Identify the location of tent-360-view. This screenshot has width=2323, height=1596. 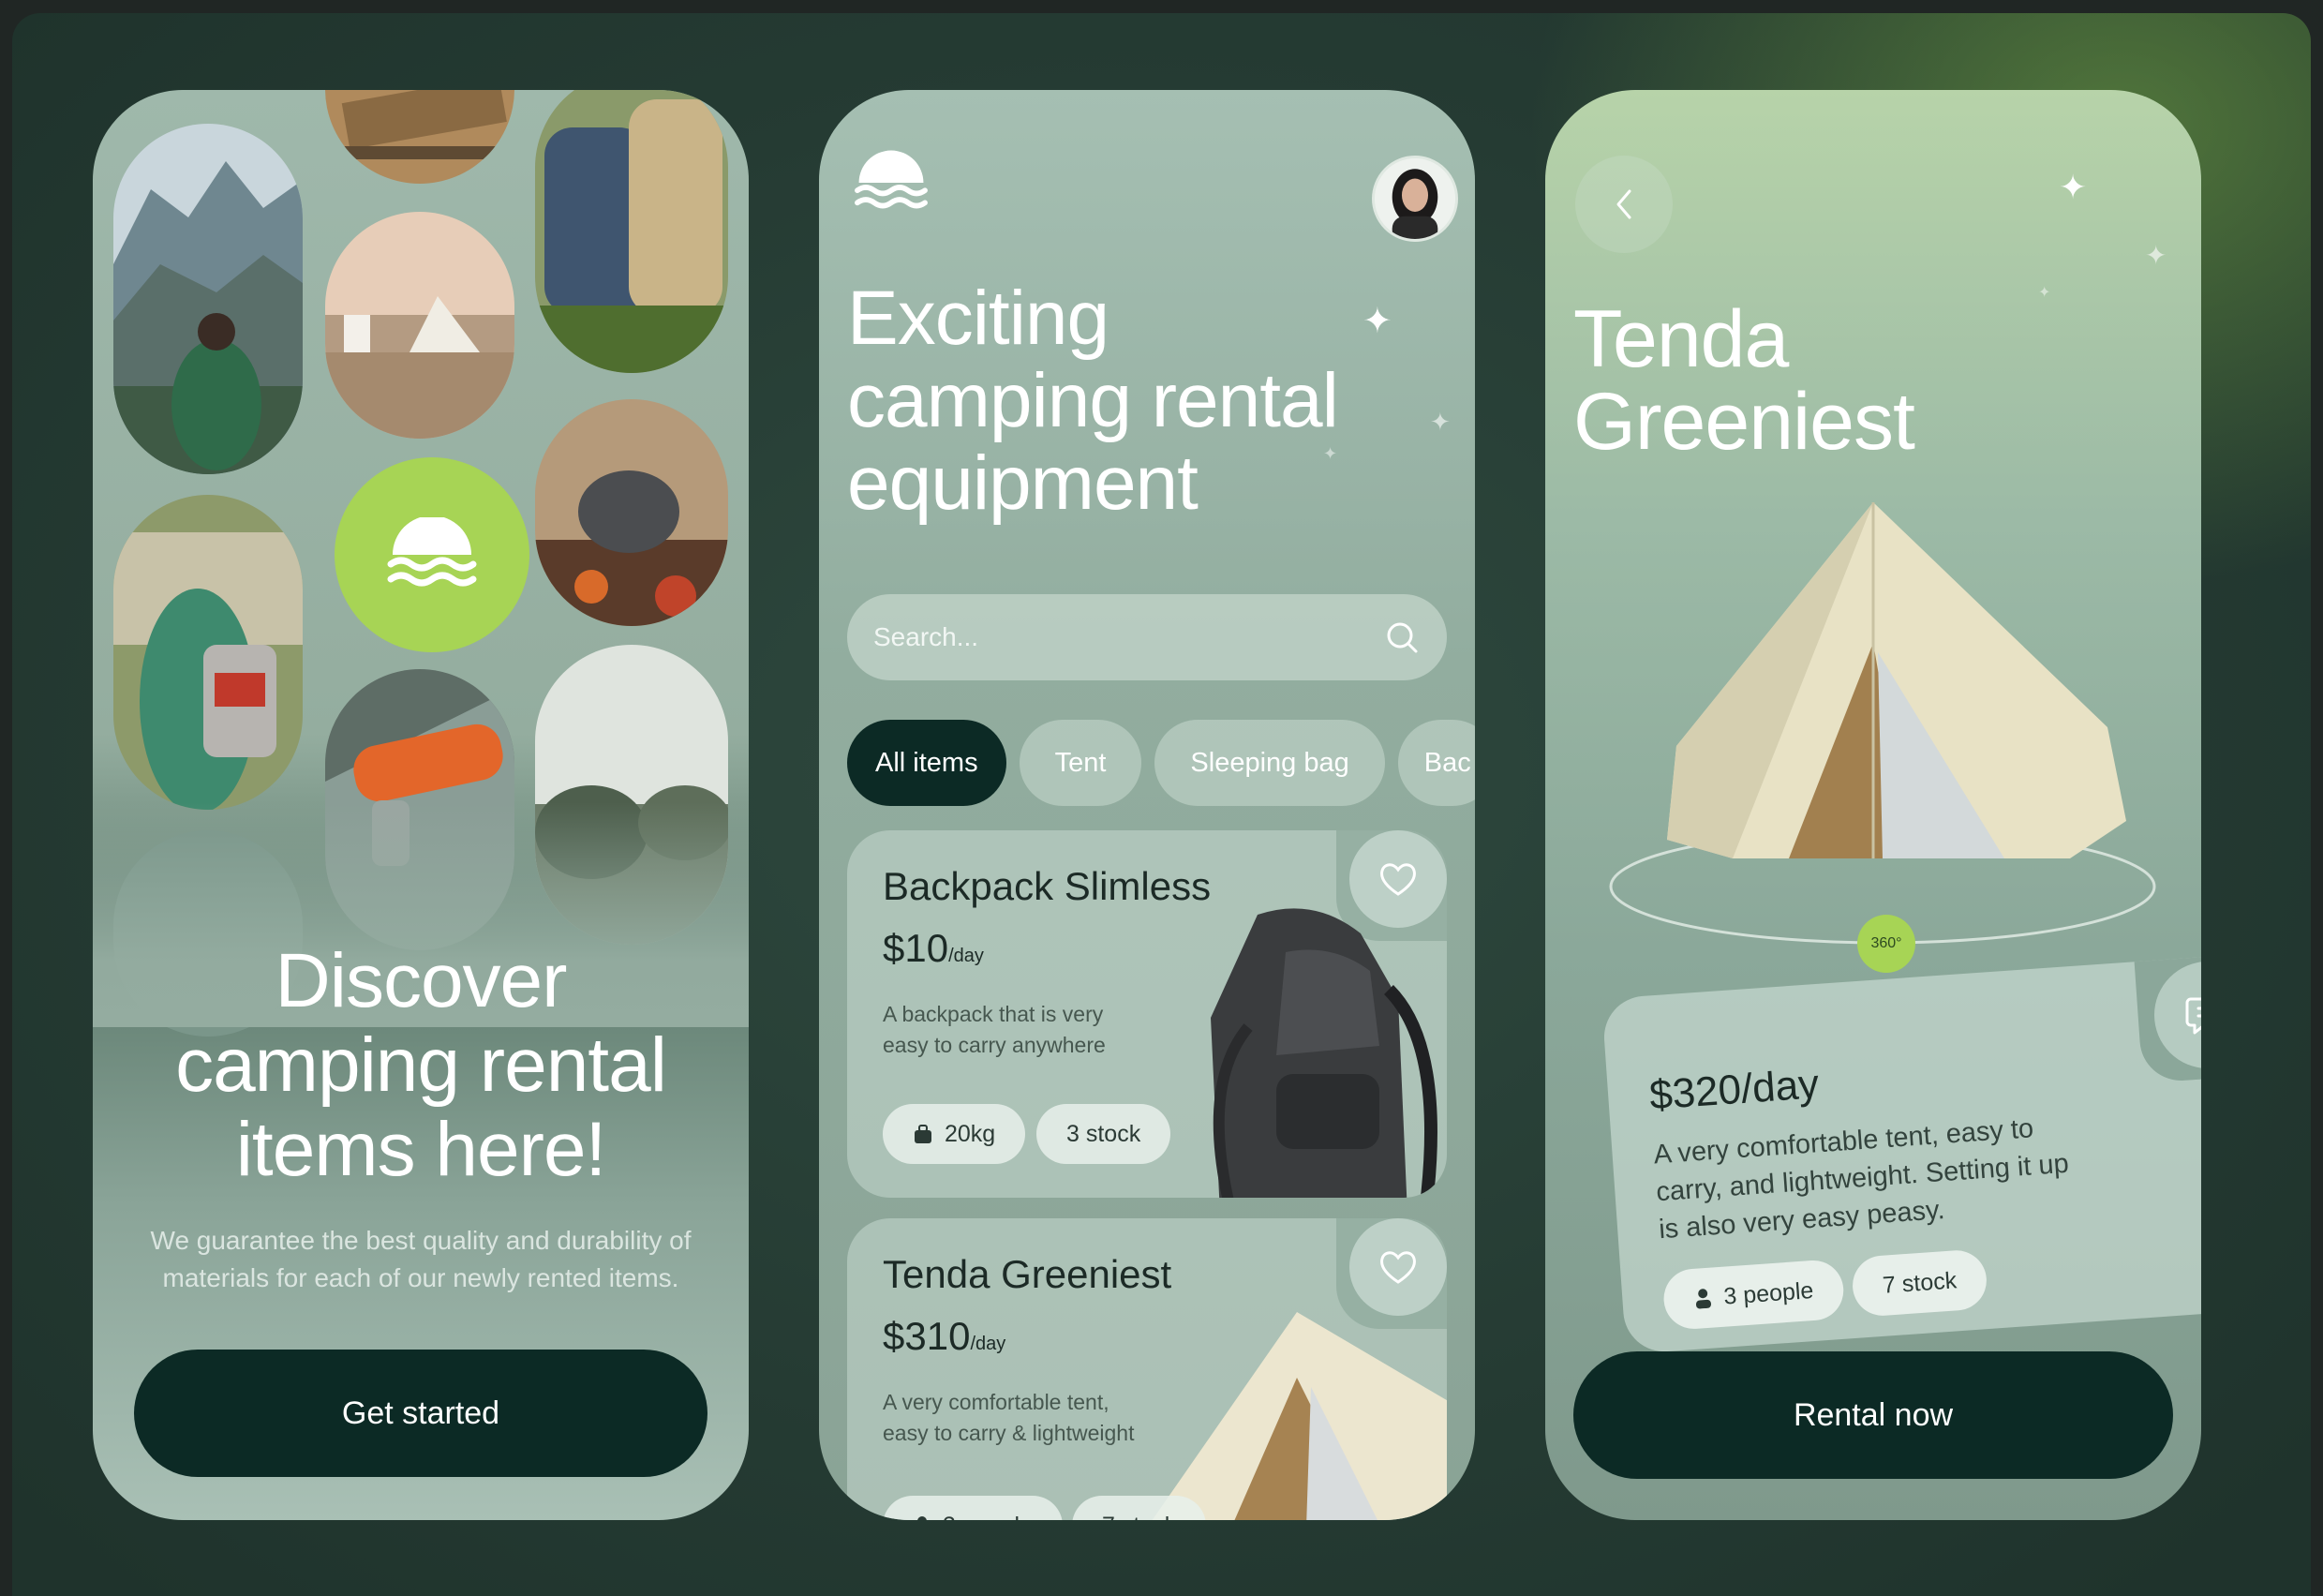
(1882, 727).